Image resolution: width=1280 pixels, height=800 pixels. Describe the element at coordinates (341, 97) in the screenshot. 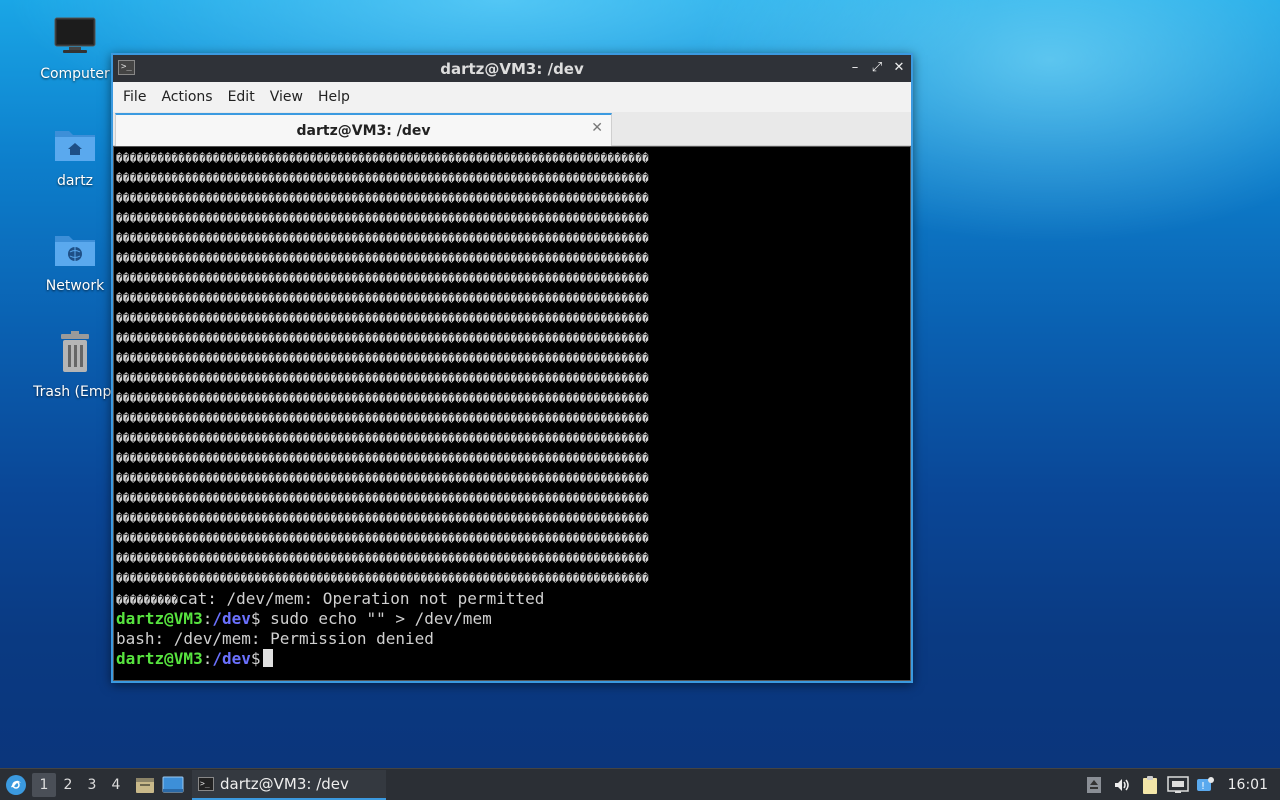

I see `menu-help: Help` at that location.